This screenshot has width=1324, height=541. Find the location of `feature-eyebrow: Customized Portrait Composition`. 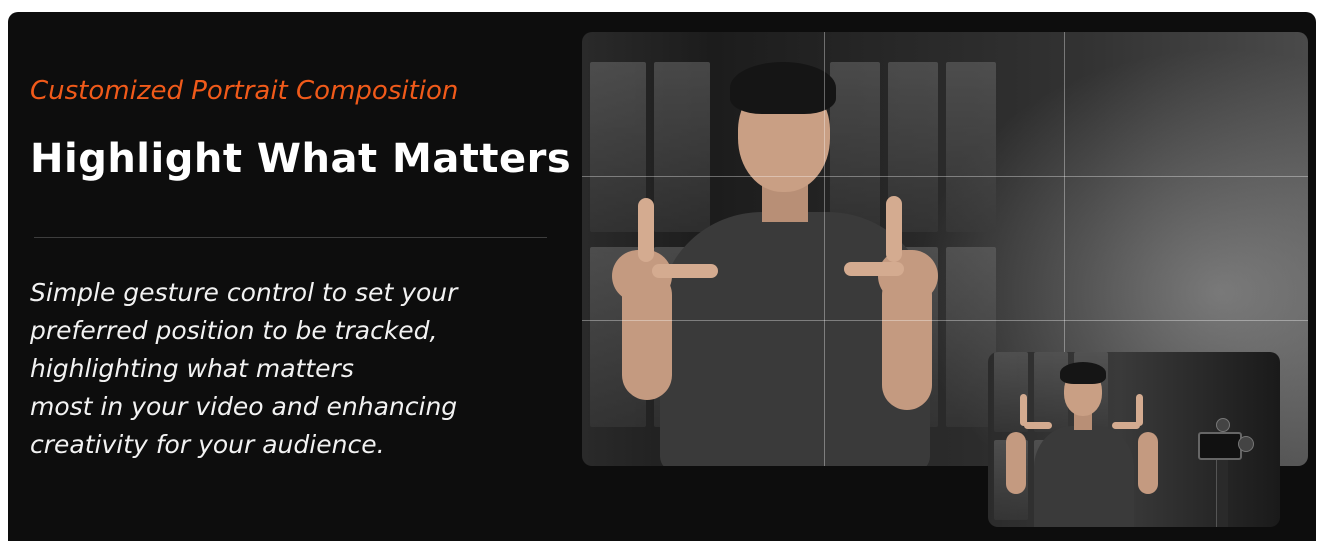

feature-eyebrow: Customized Portrait Composition is located at coordinates (244, 91).